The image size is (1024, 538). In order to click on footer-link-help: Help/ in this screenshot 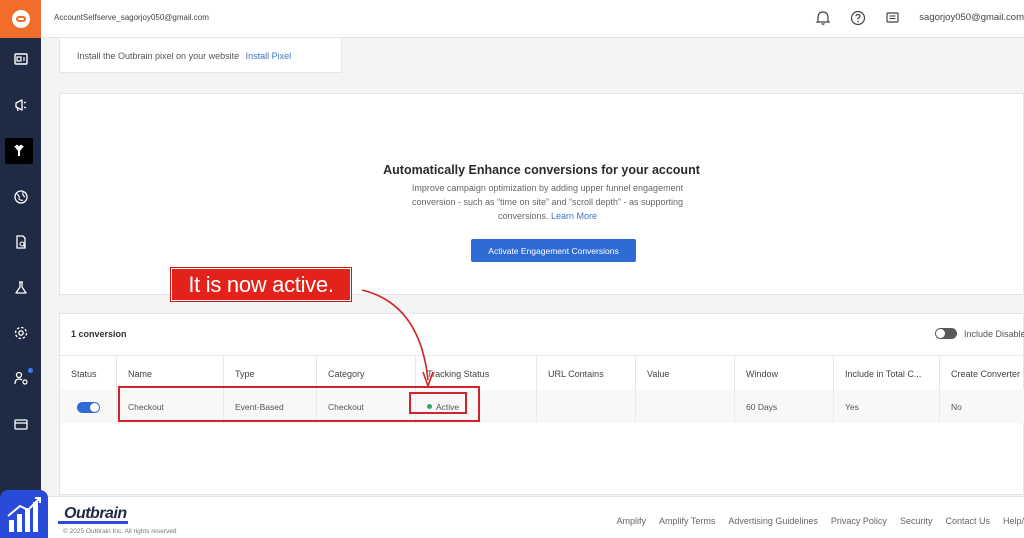, I will do `click(1013, 521)`.